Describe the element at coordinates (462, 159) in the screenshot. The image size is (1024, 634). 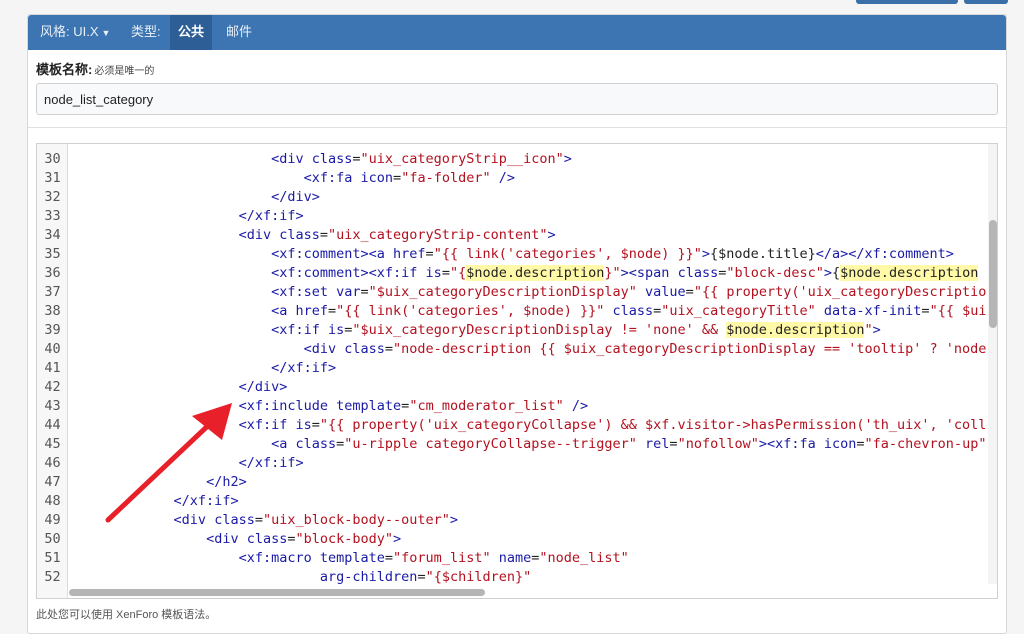
I see `code-token: "uix_categoryStrip__icon"` at that location.